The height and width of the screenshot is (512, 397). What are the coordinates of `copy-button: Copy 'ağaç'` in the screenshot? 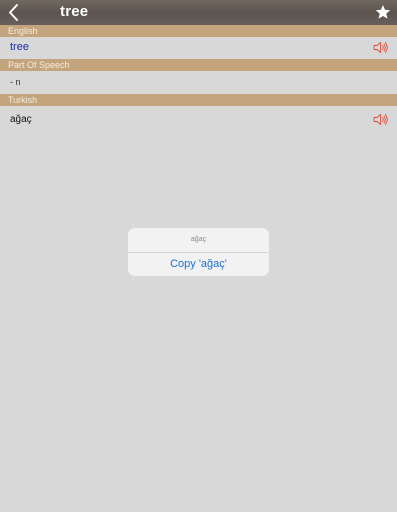 It's located at (198, 264).